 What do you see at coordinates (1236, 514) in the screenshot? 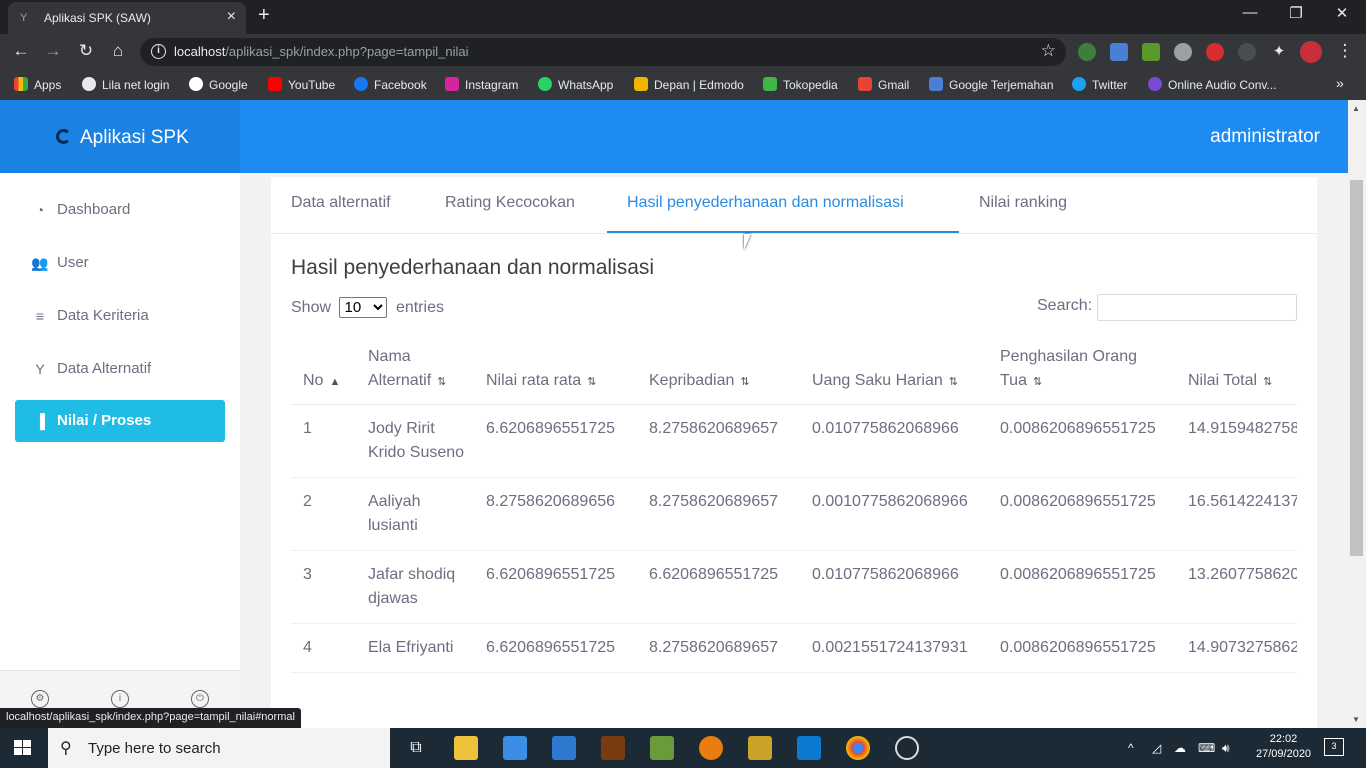
I see `cell-nilai-total: 16.56142241379` at bounding box center [1236, 514].